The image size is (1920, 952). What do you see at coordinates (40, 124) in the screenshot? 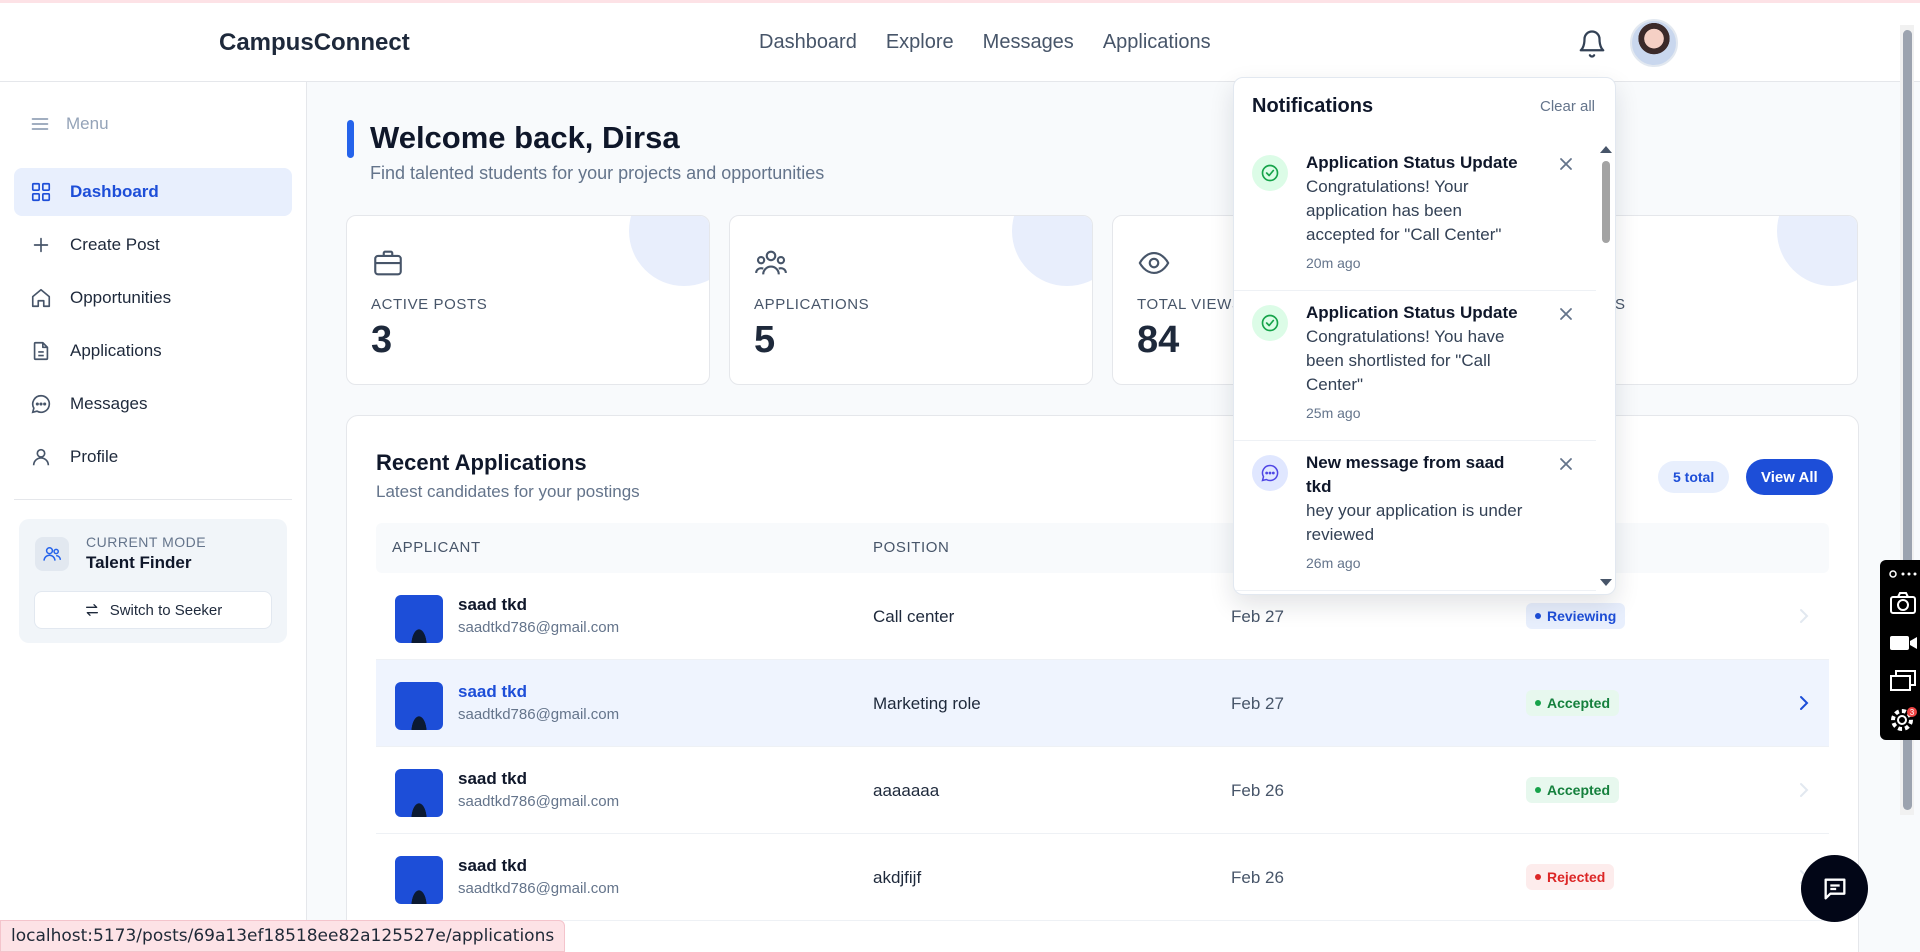
I see `hamburger-icon` at bounding box center [40, 124].